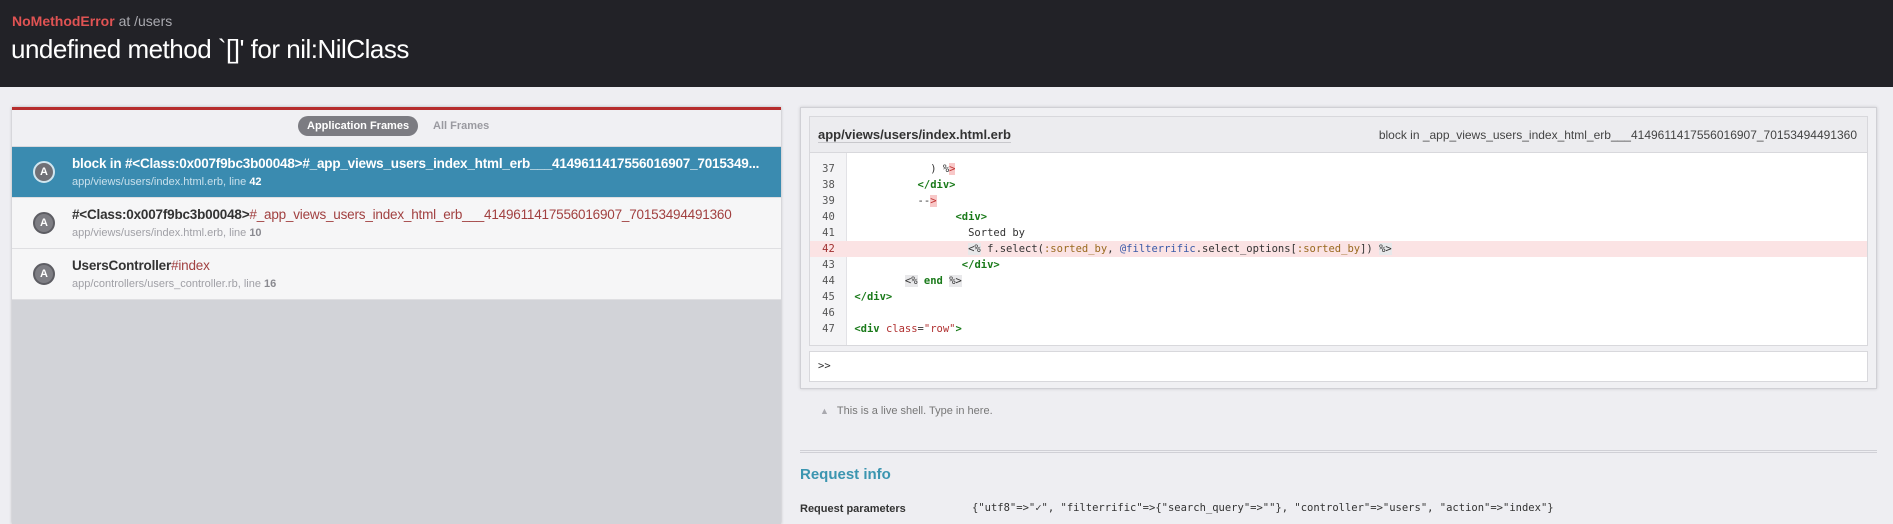  I want to click on code-token: <div, so click(870, 329).